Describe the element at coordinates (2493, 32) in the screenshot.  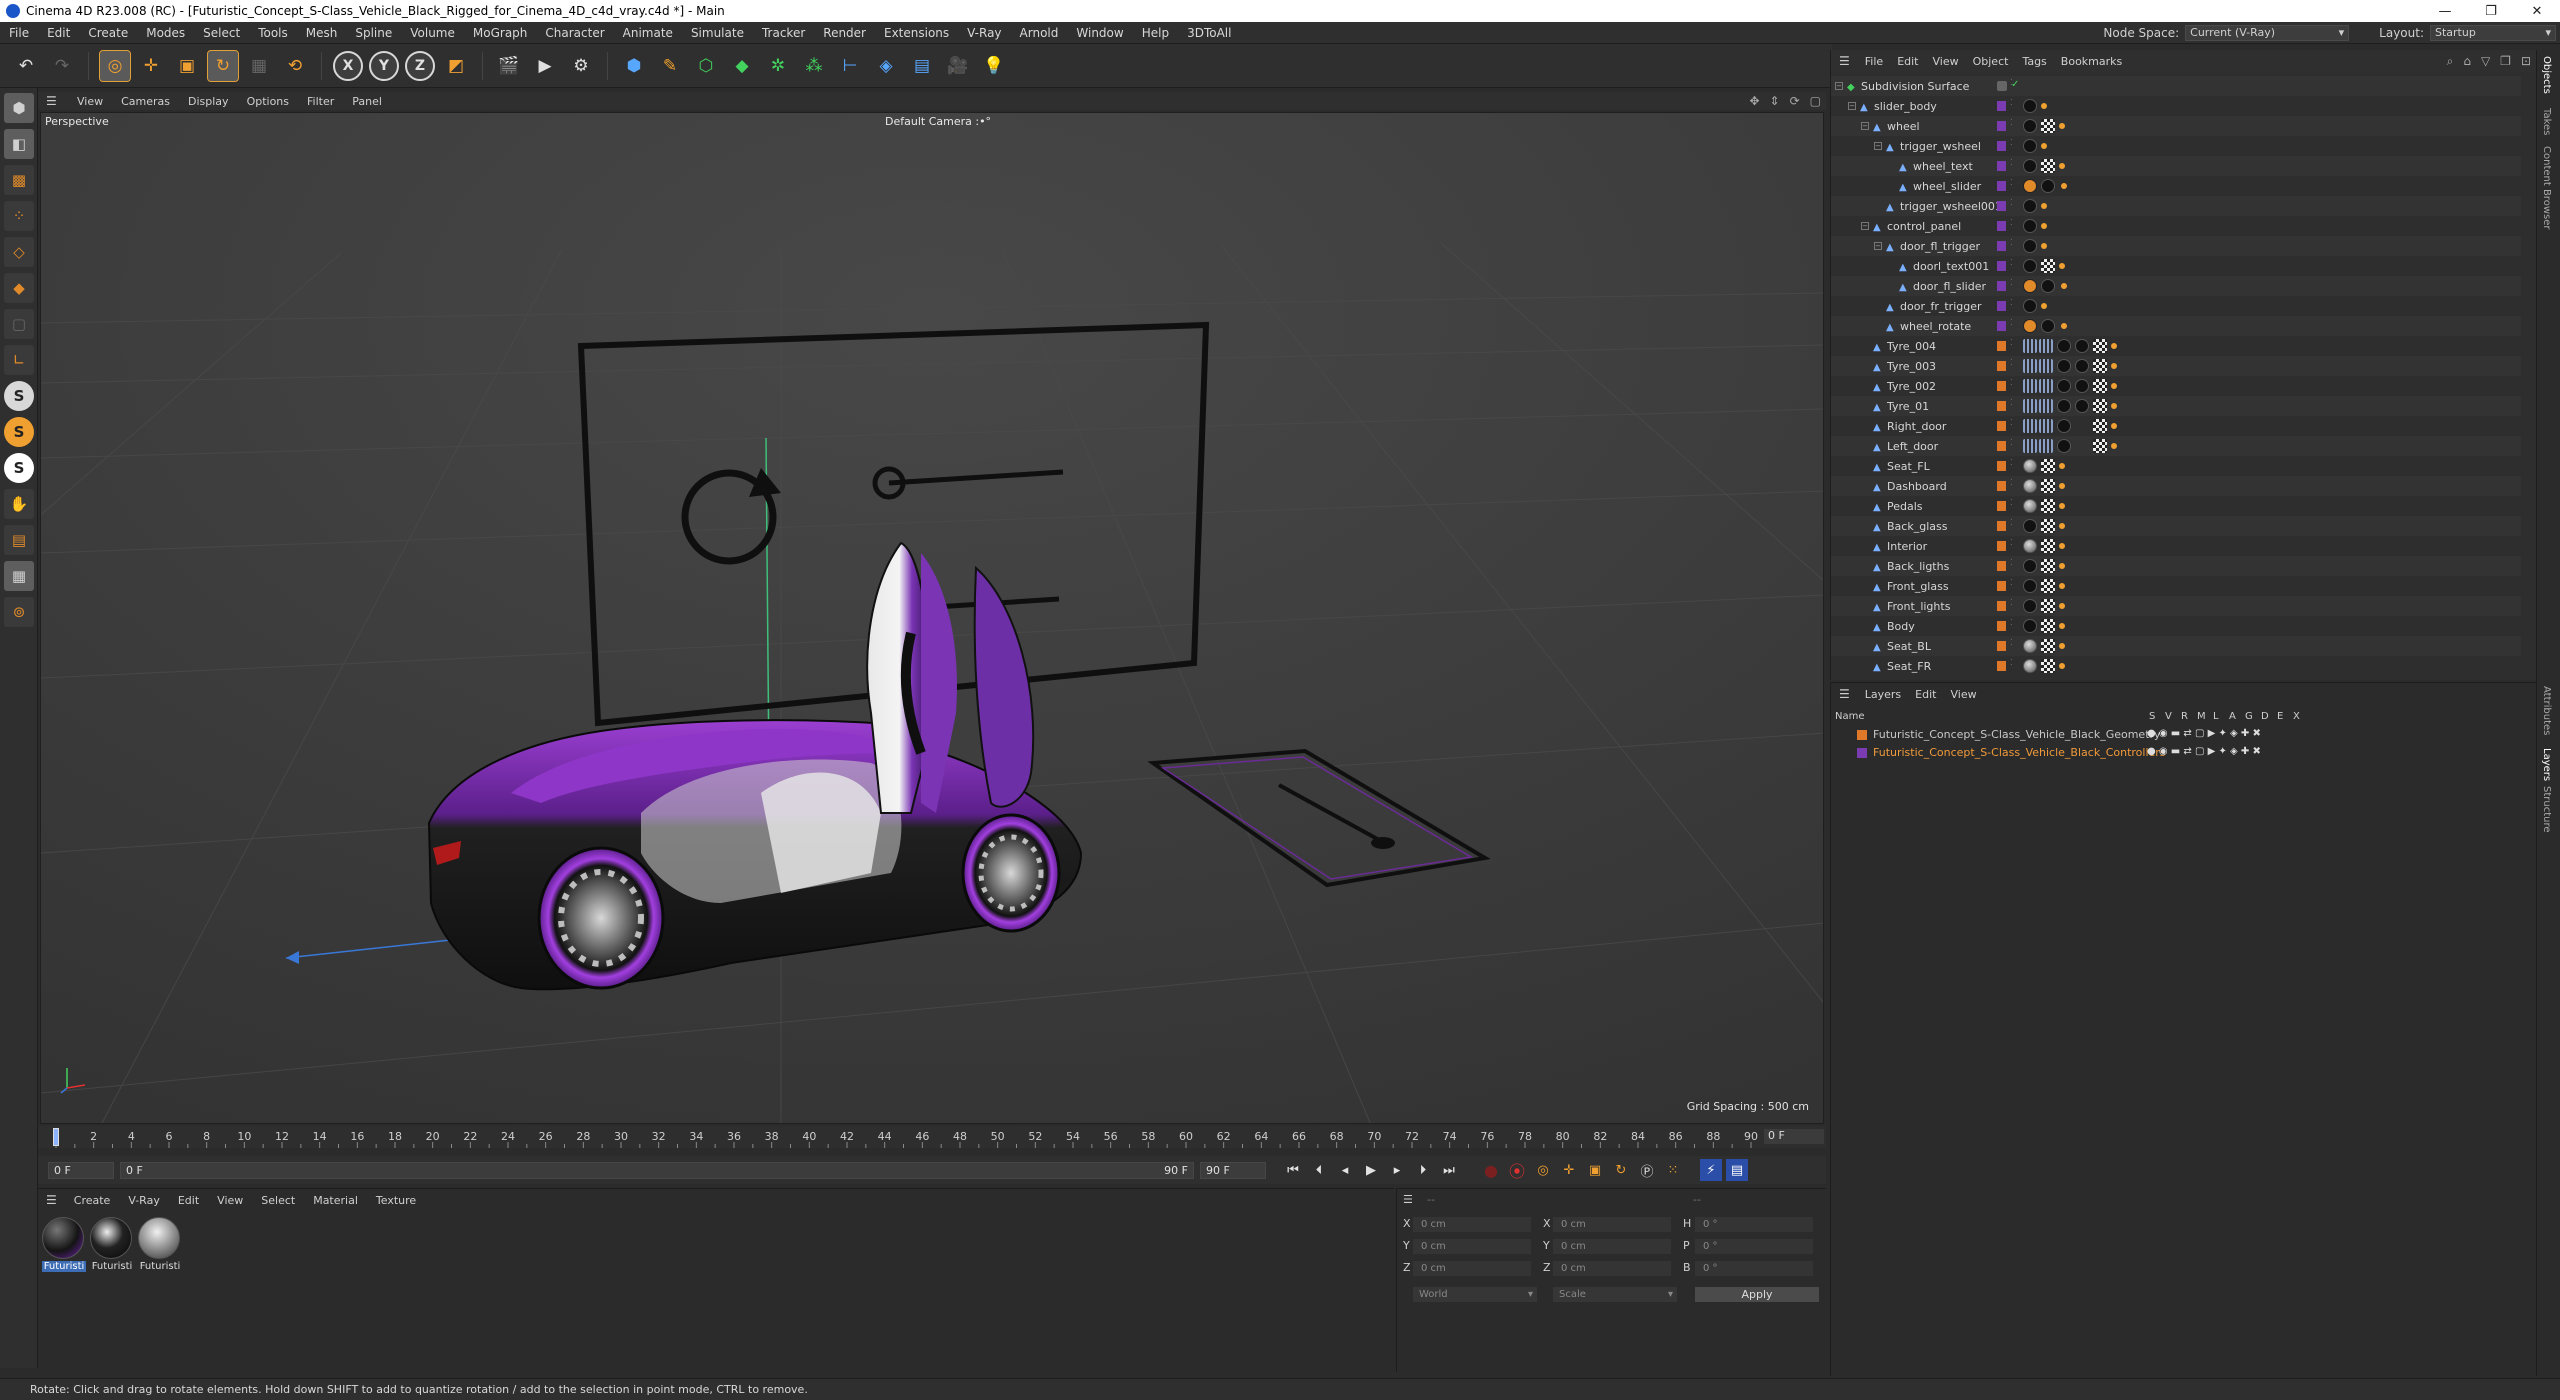
I see `layout-dropdown: Startup ▾` at that location.